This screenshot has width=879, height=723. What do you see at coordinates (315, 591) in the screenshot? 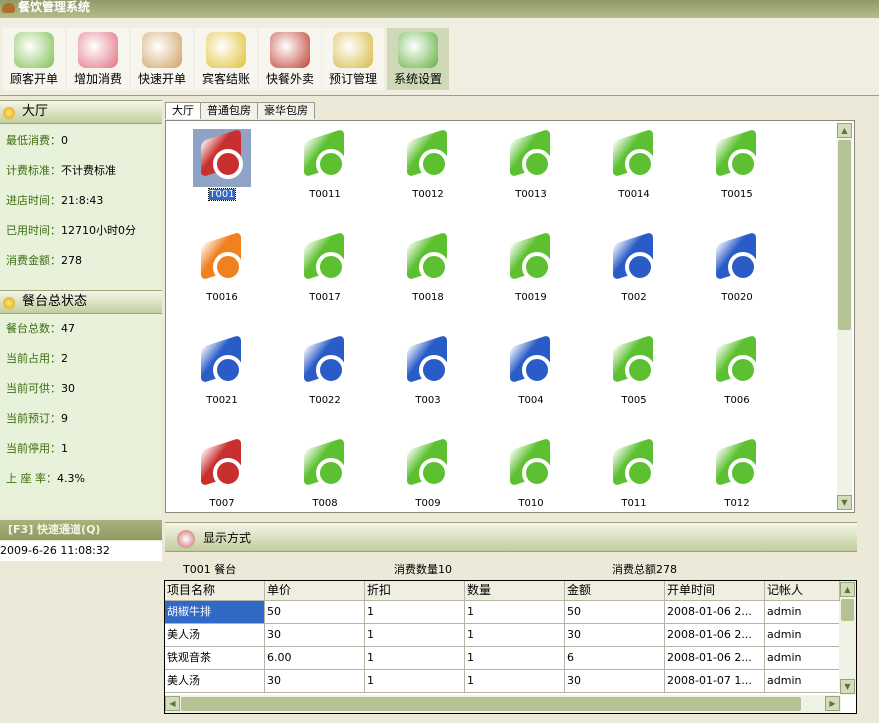
I see `column-header: 单价` at bounding box center [315, 591].